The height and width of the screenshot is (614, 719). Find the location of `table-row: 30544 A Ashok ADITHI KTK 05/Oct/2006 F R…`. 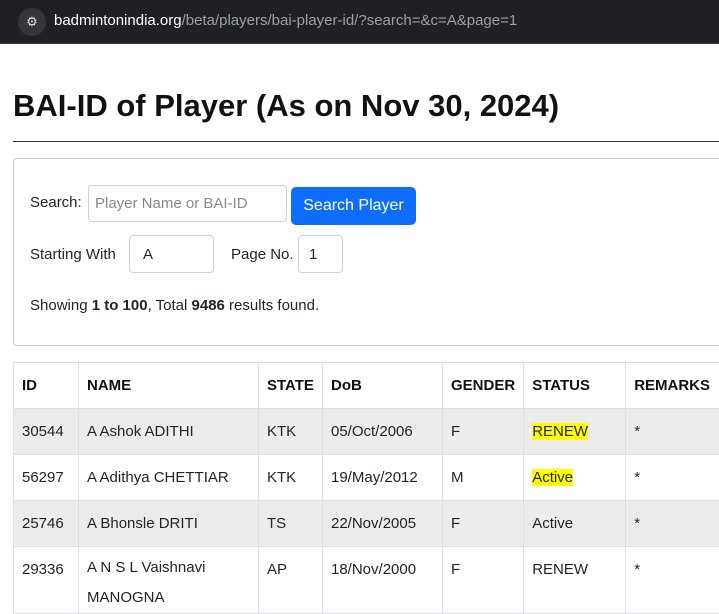

table-row: 30544 A Ashok ADITHI KTK 05/Oct/2006 F R… is located at coordinates (366, 432).